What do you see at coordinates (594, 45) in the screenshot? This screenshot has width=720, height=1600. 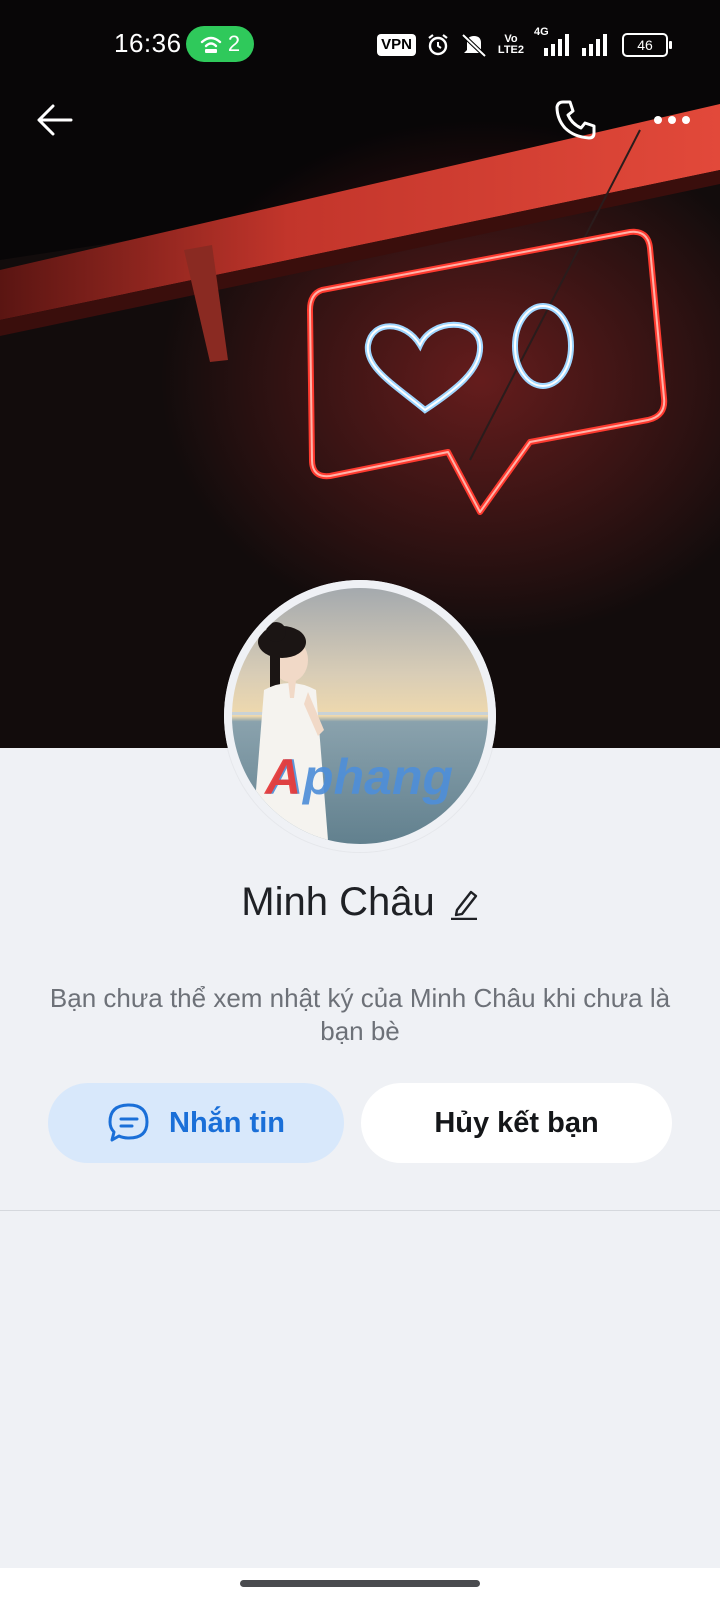 I see `signal-bars-sim2-icon` at bounding box center [594, 45].